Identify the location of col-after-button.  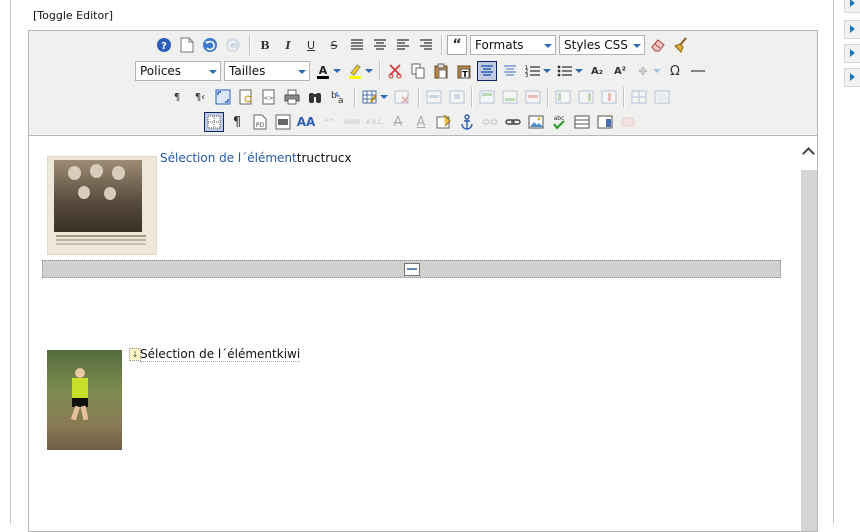
(586, 97).